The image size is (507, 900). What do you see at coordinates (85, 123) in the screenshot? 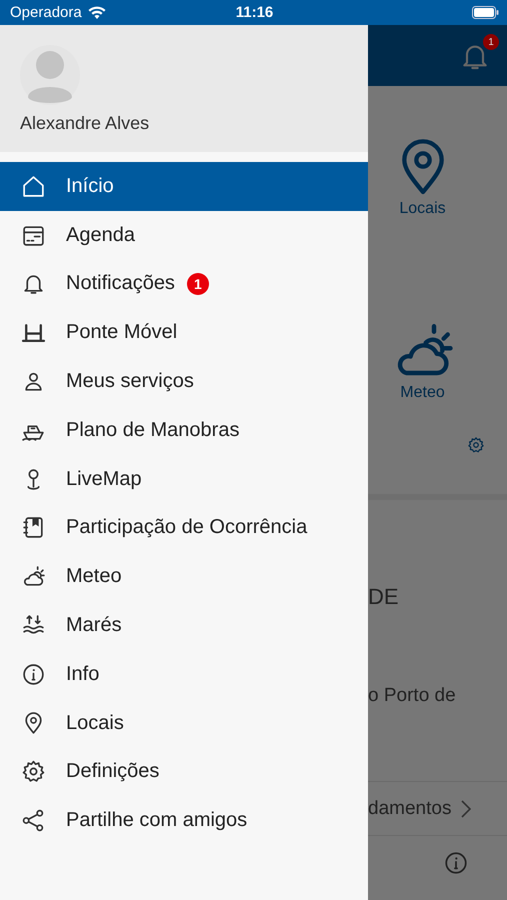
I see `user-name: Alexandre Alves` at bounding box center [85, 123].